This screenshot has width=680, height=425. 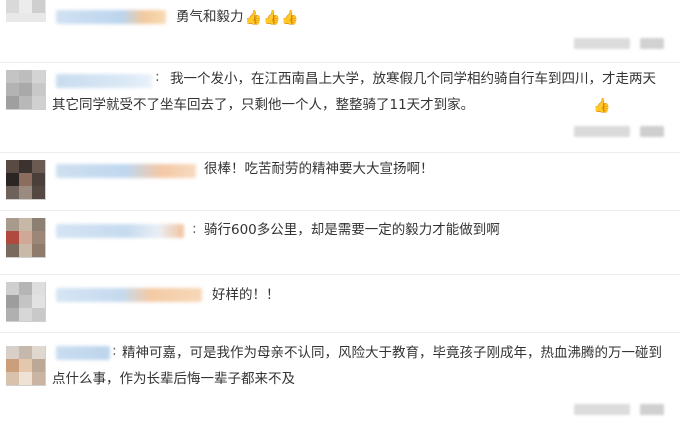 I want to click on comment-item: 很棒！吃苦耐劳的精神要大大宣扬啊！, so click(x=340, y=181).